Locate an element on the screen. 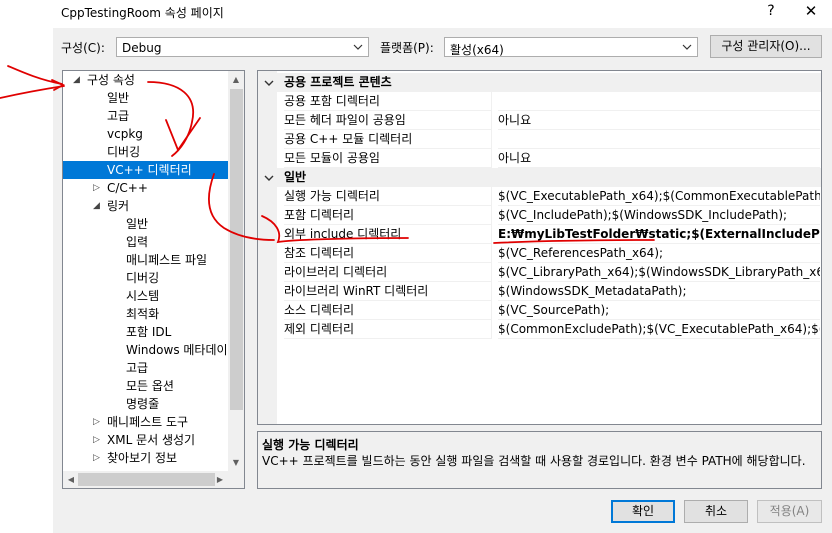 The height and width of the screenshot is (533, 832). close-button: ✕ is located at coordinates (811, 13).